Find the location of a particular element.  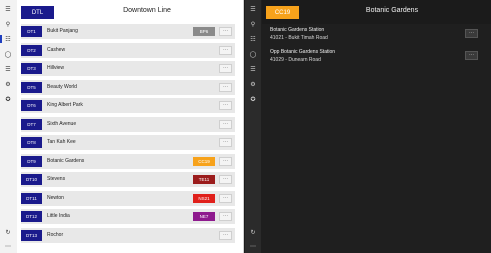

station-row: DT2 Cashew ··· is located at coordinates (128, 50).